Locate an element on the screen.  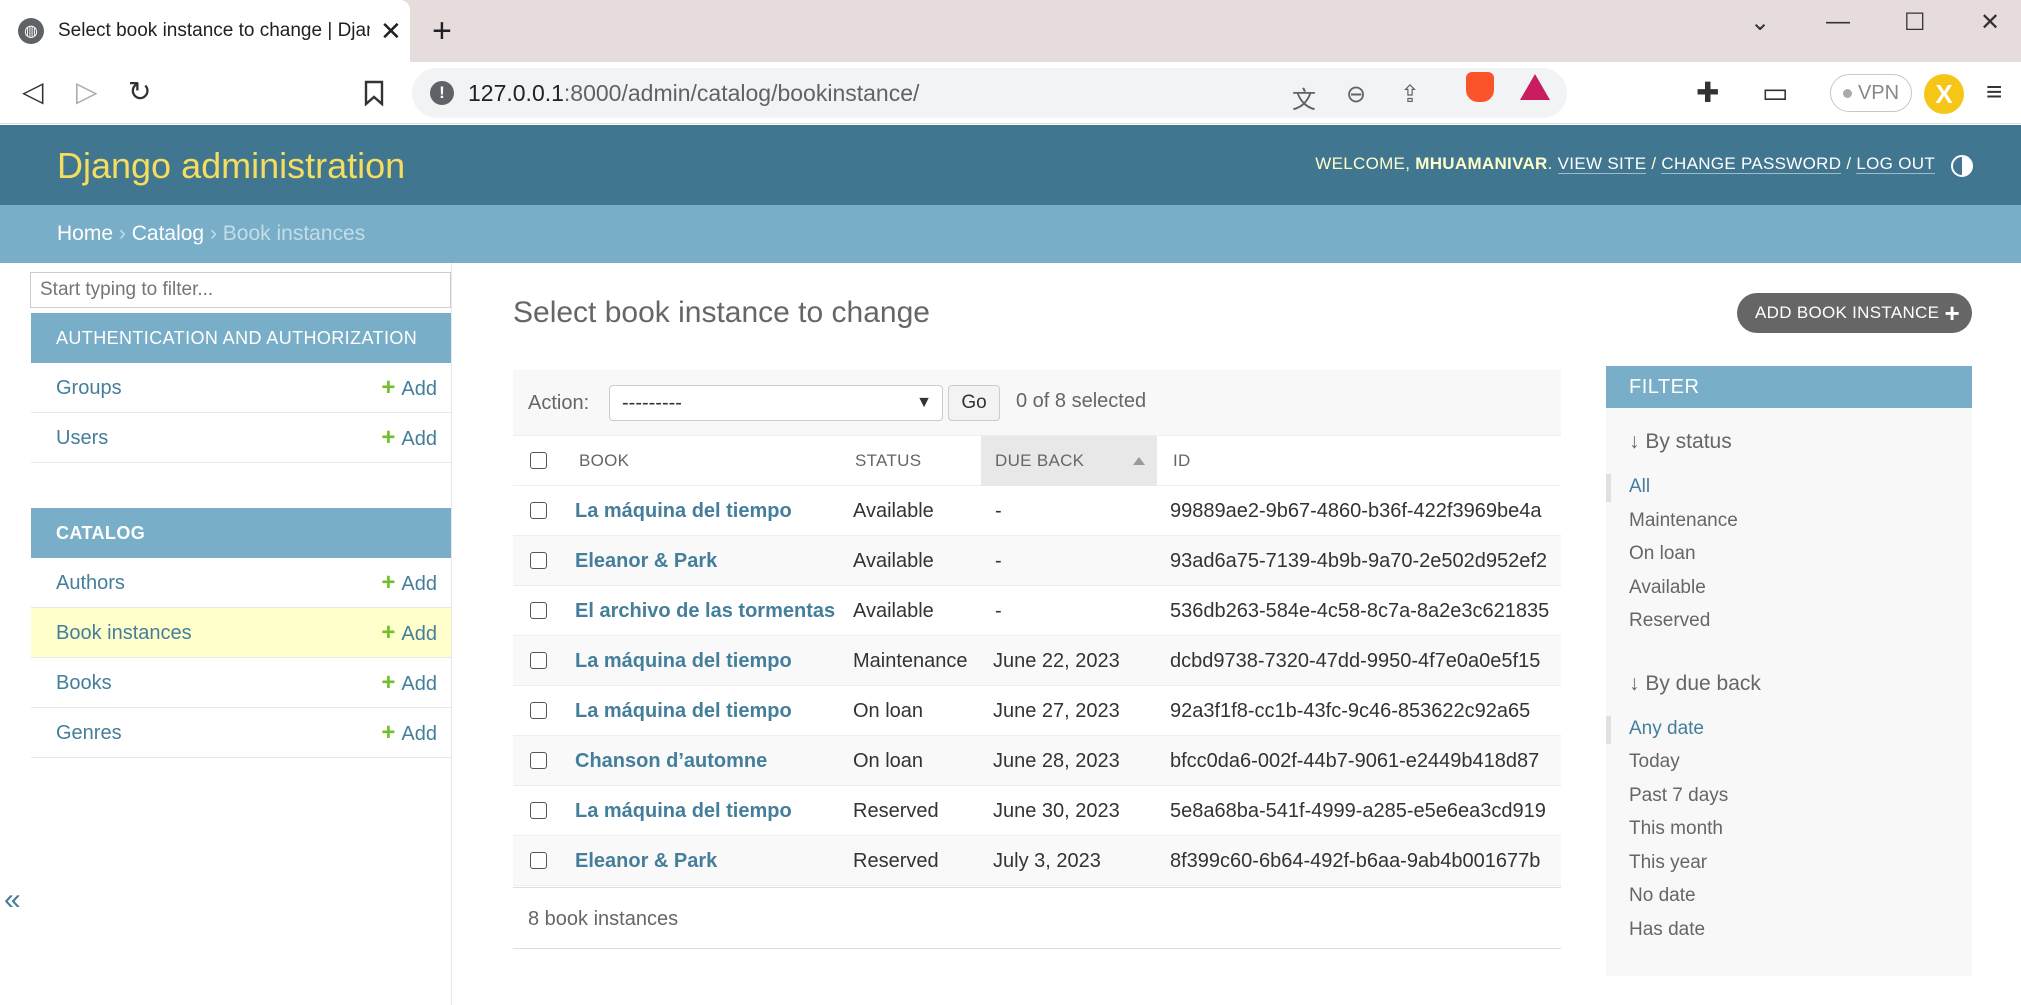
log-out-link: LOG OUT is located at coordinates (1895, 164).